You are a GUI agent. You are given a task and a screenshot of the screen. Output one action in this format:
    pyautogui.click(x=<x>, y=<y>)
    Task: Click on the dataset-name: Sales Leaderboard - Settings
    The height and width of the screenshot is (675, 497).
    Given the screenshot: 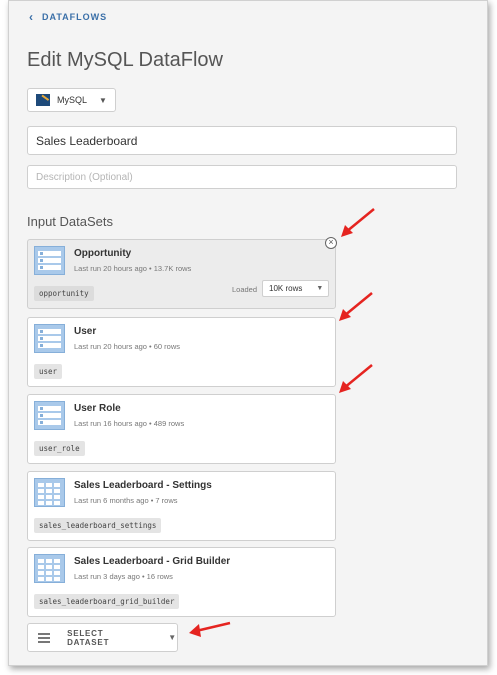 What is the action you would take?
    pyautogui.click(x=143, y=485)
    